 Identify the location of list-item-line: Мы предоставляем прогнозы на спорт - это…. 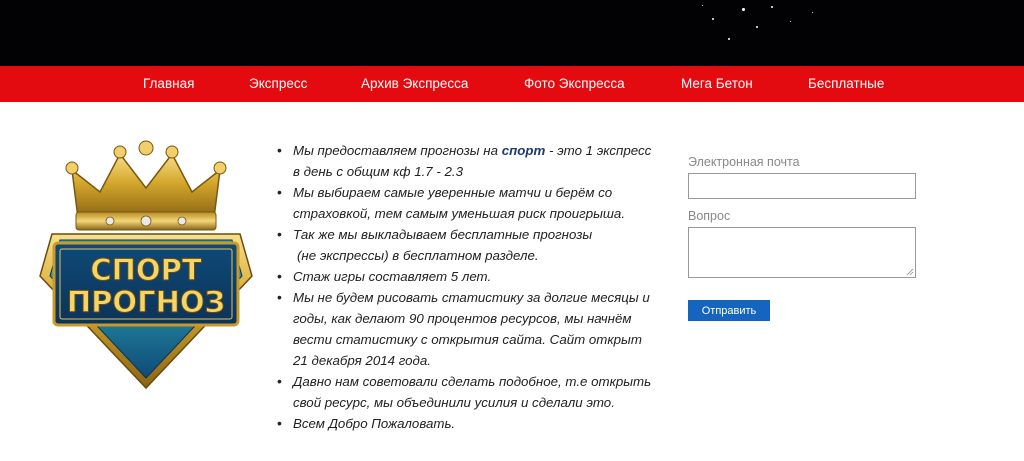
(484, 150).